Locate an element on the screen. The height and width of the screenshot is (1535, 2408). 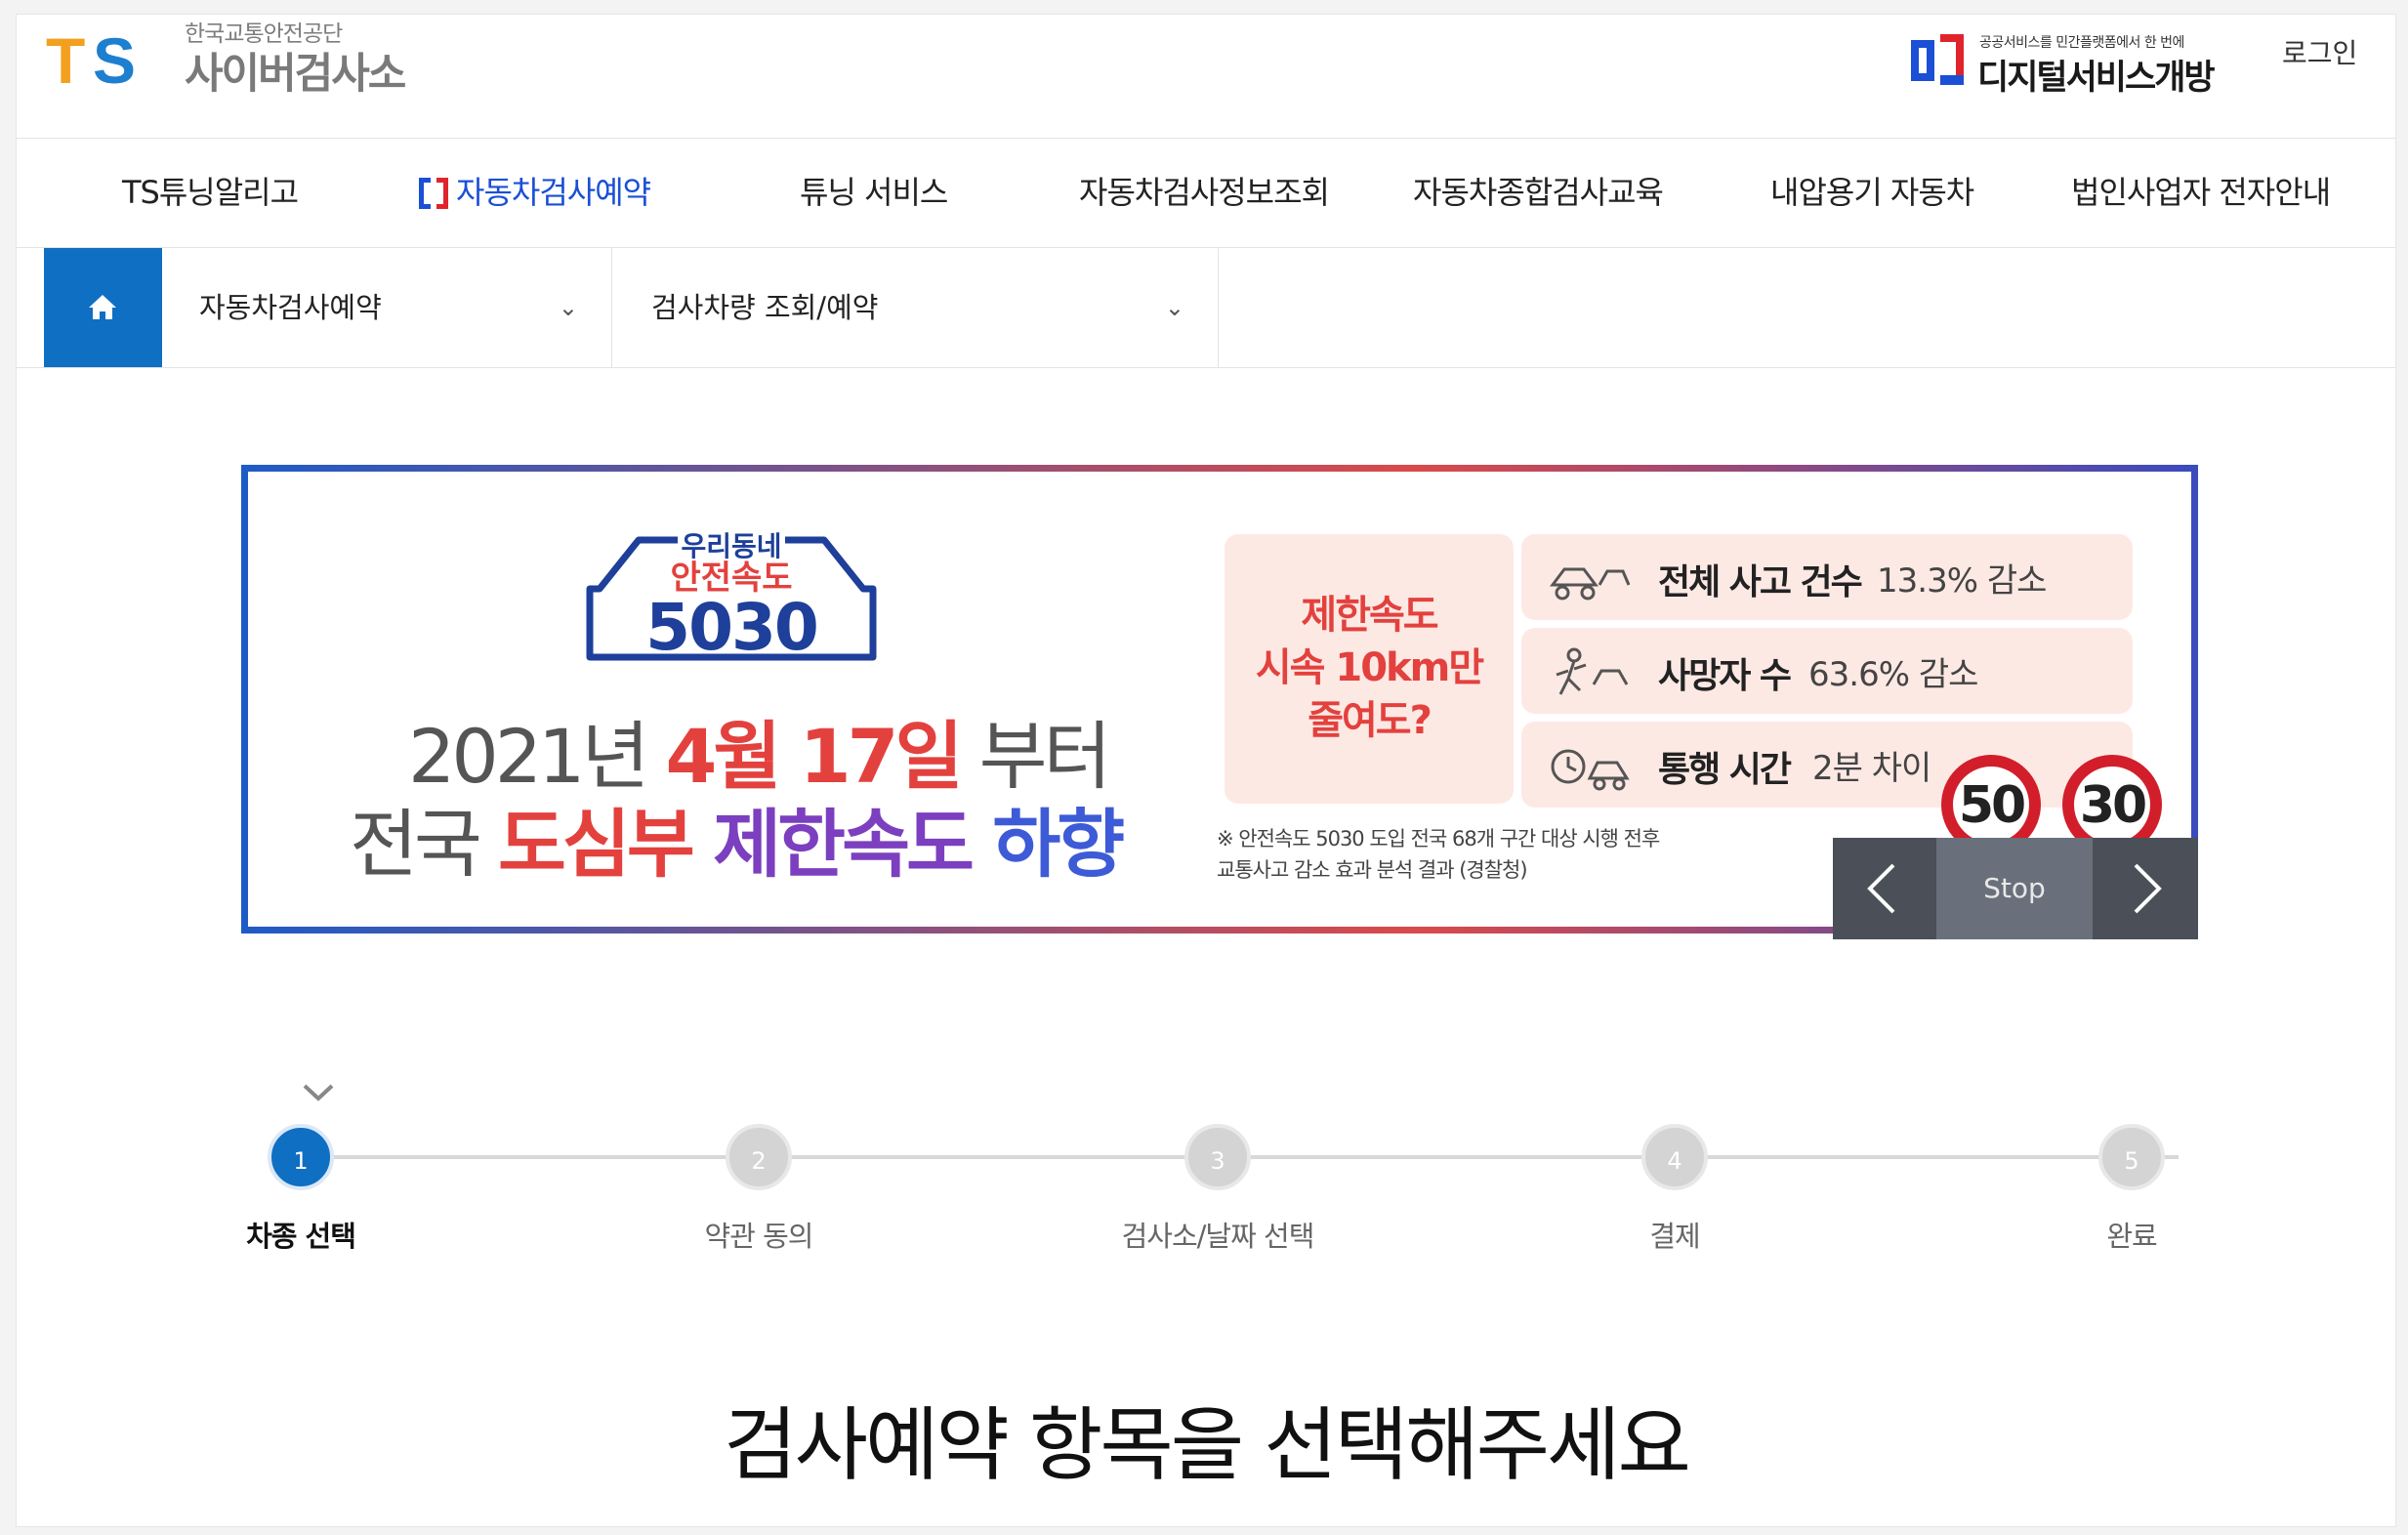
login-link: 로그인 is located at coordinates (2319, 52).